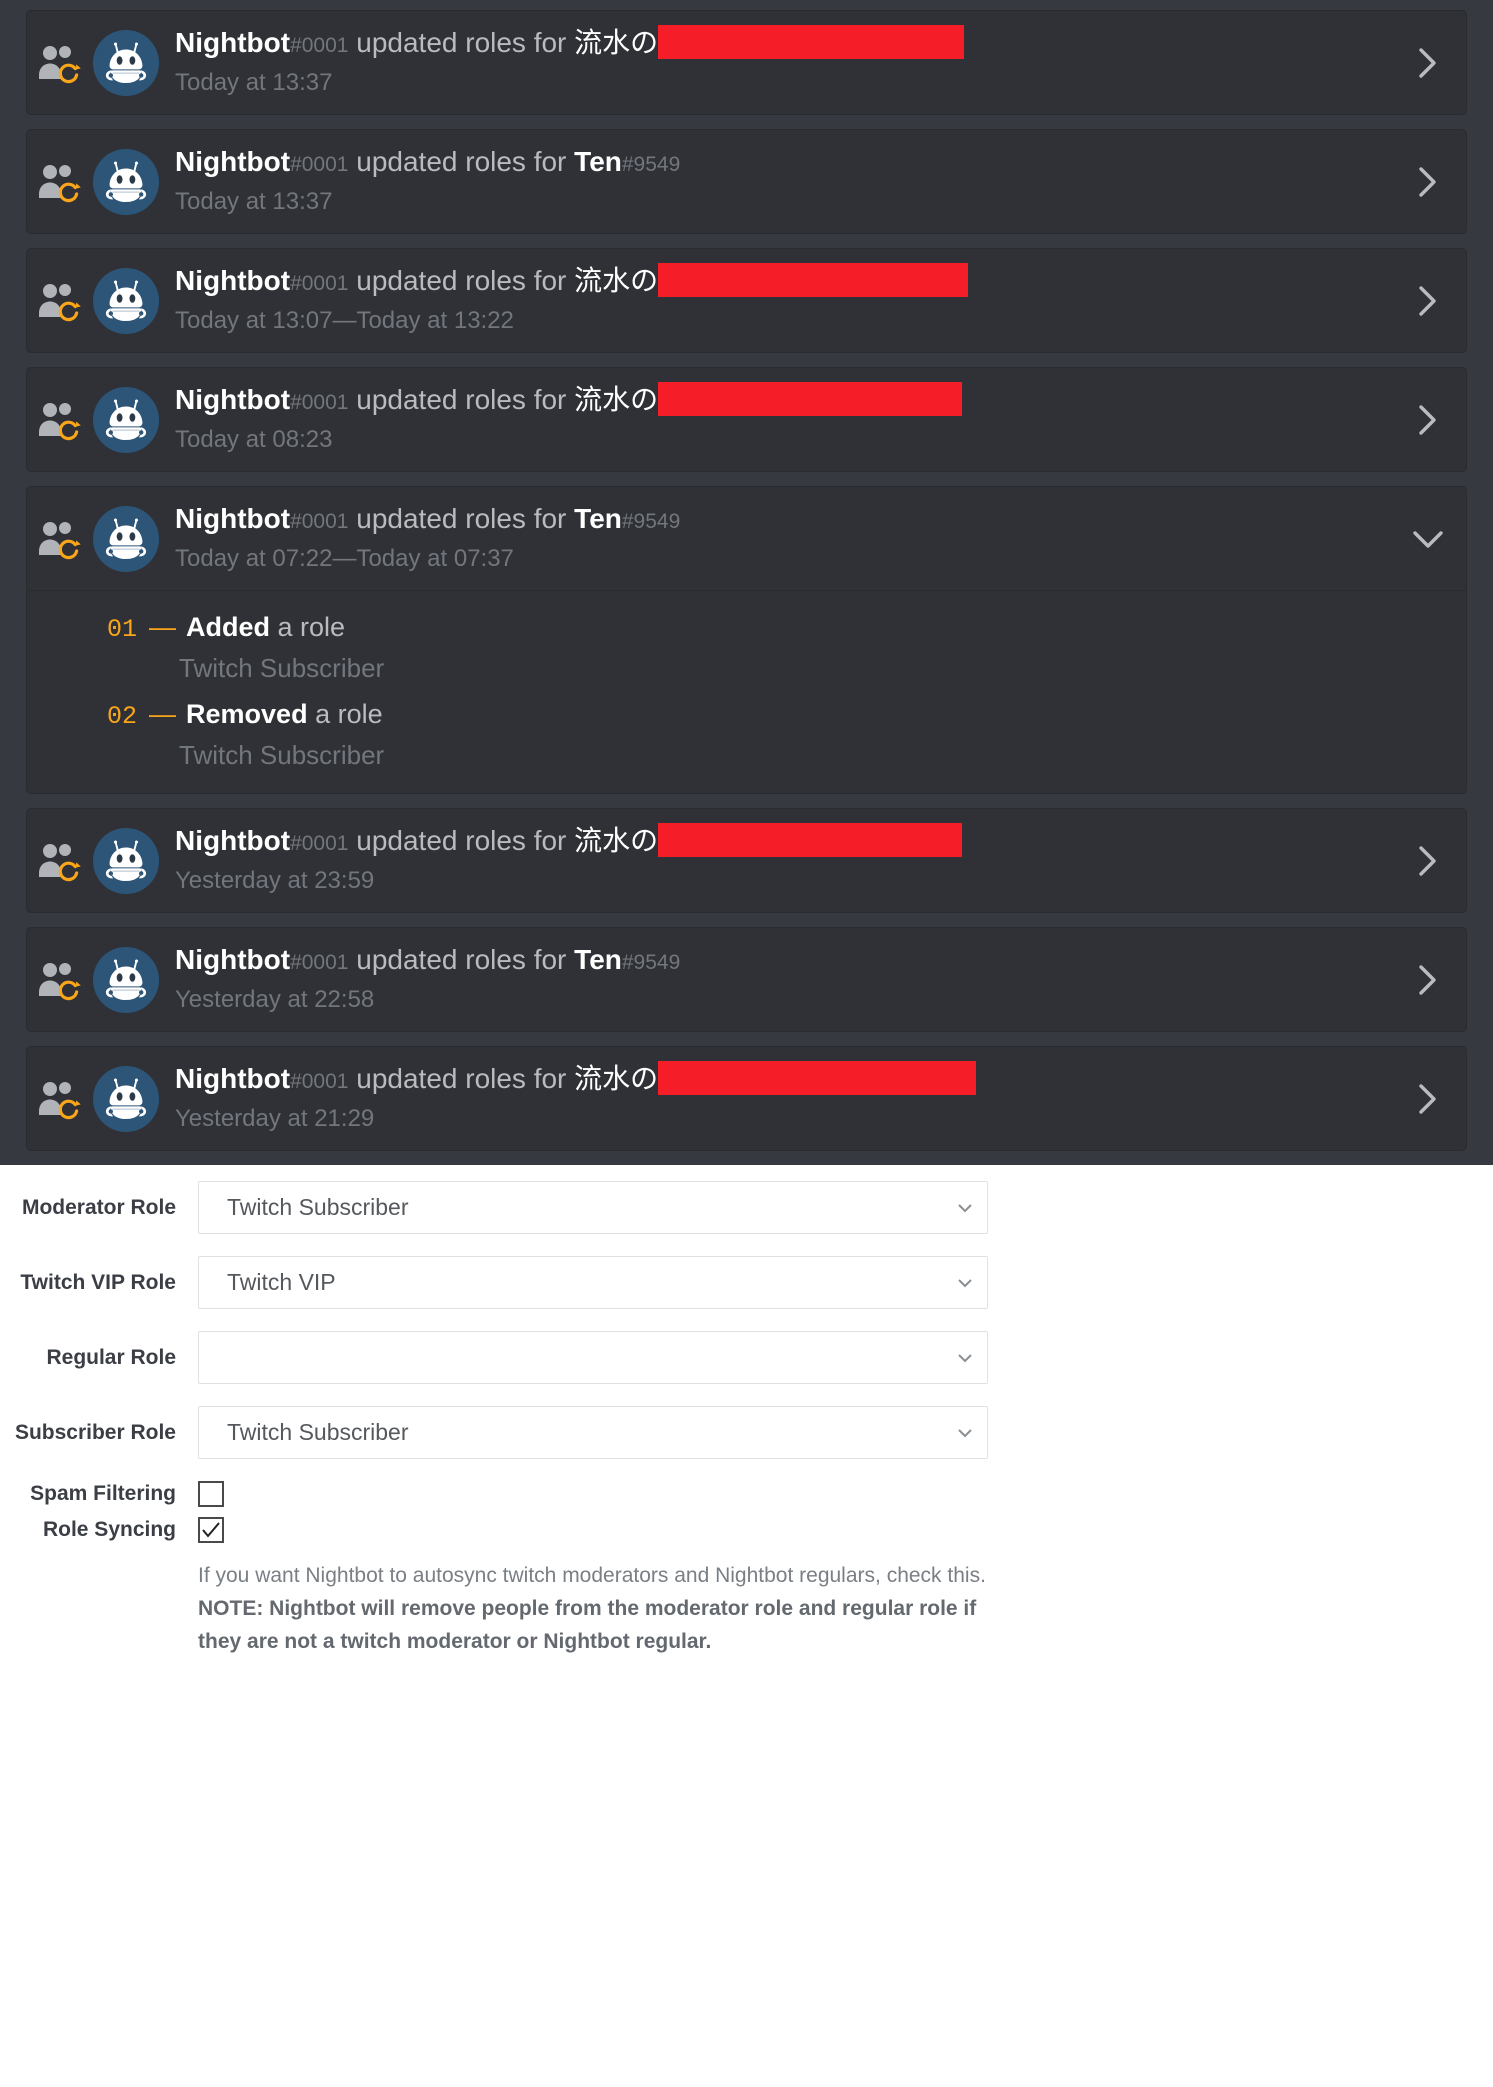 This screenshot has height=2087, width=1493. What do you see at coordinates (845, 1494) in the screenshot?
I see `spam-filtering-control` at bounding box center [845, 1494].